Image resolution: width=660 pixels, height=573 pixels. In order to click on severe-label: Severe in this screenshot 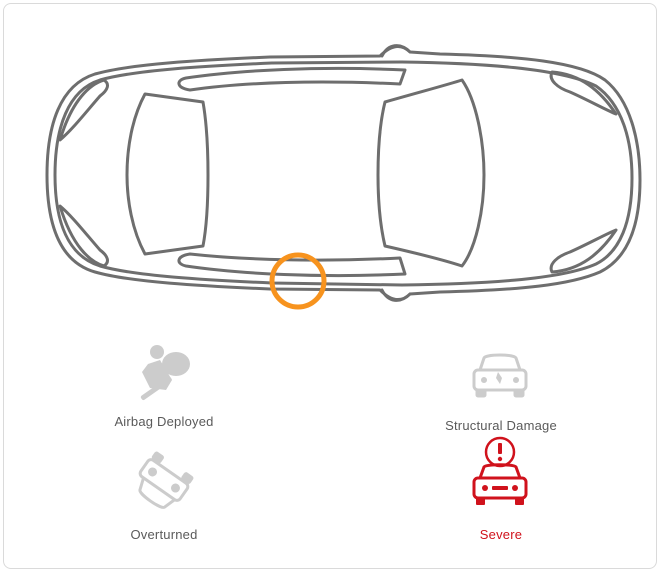, I will do `click(501, 534)`.